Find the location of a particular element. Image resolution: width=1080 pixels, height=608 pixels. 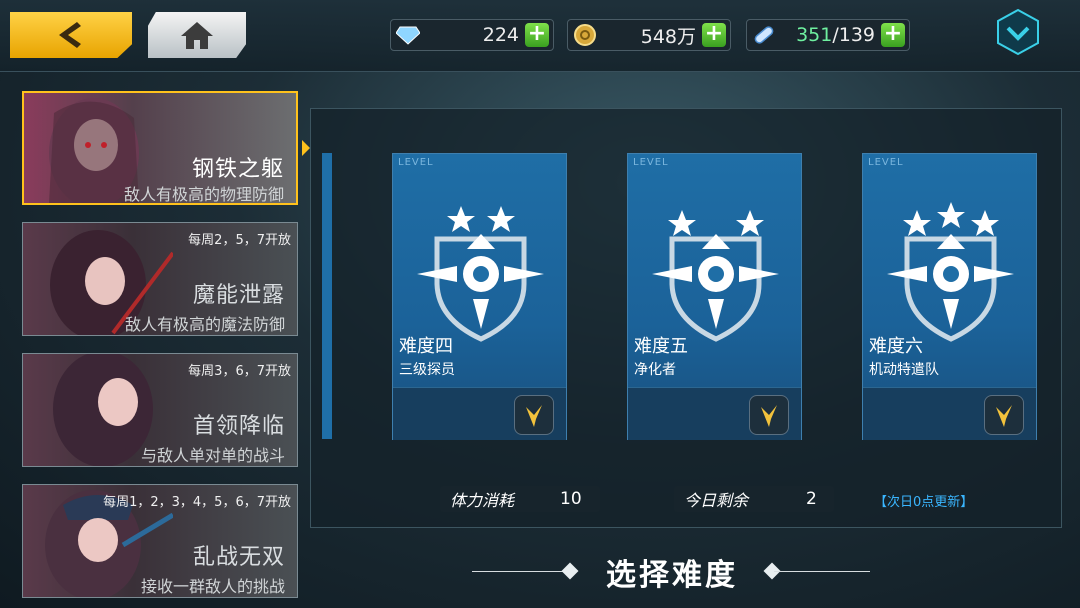

level-name: 难度六 is located at coordinates (896, 346).